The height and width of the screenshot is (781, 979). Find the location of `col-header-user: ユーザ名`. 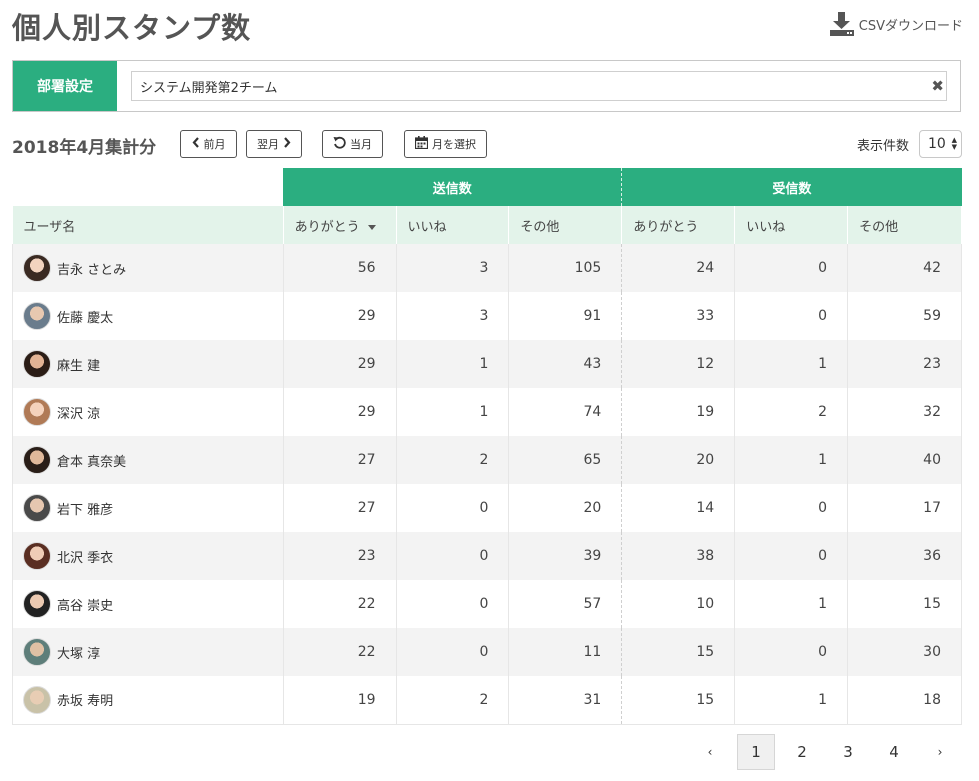

col-header-user: ユーザ名 is located at coordinates (148, 225).